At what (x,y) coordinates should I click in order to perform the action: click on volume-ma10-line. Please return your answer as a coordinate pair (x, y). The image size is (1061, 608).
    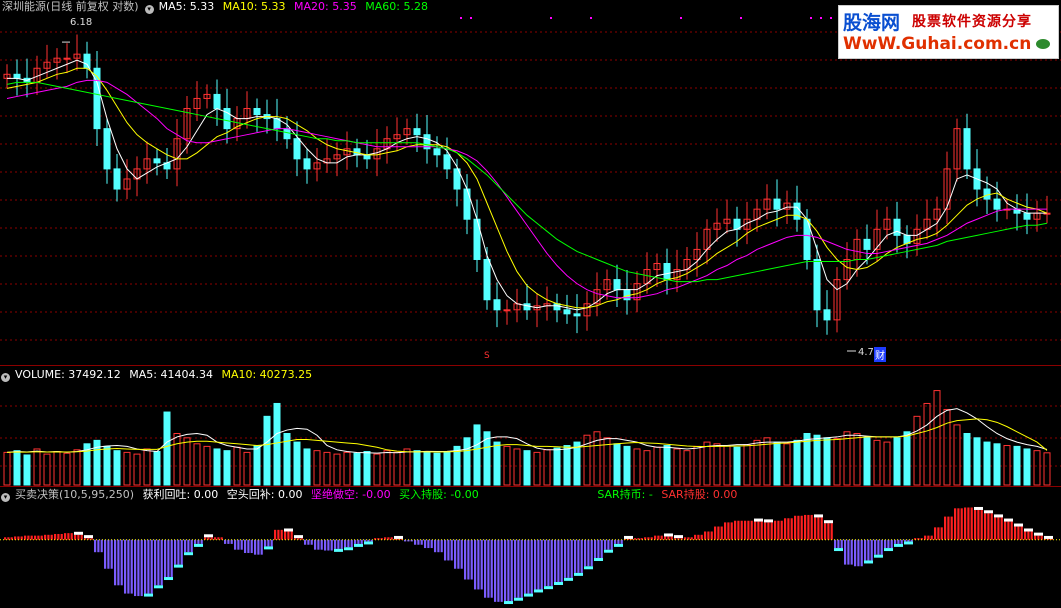
    Looking at the image, I should click on (527, 435).